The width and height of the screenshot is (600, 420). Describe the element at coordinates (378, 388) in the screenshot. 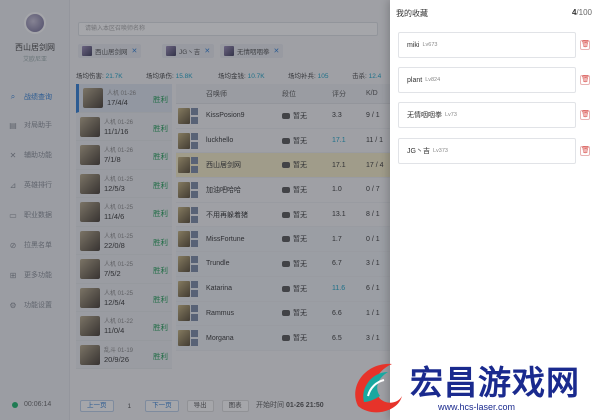

I see `watermark-logo-icon` at that location.